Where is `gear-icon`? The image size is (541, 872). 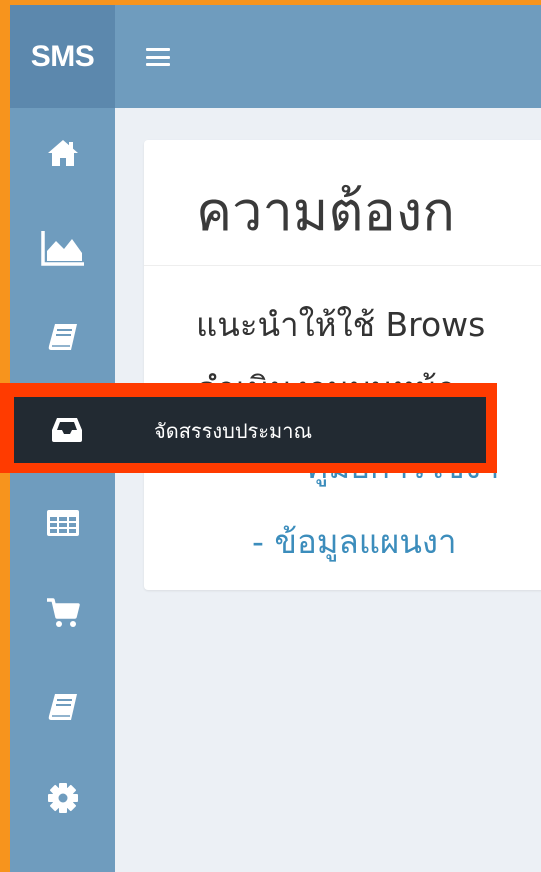
gear-icon is located at coordinates (62, 798).